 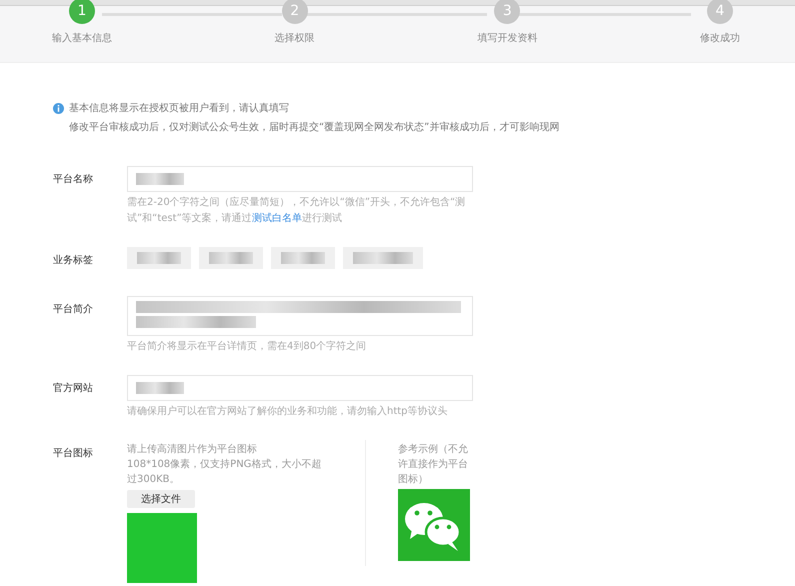 I want to click on step-label: 填写开发资料, so click(x=507, y=38).